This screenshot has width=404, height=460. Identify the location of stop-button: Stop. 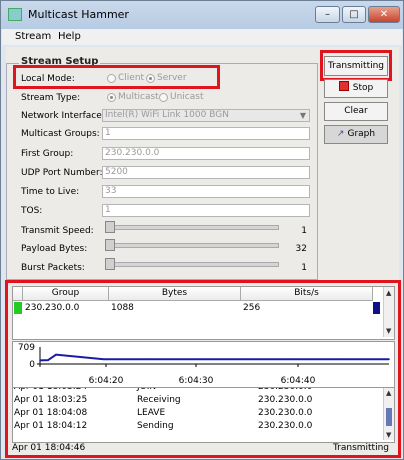
(356, 88).